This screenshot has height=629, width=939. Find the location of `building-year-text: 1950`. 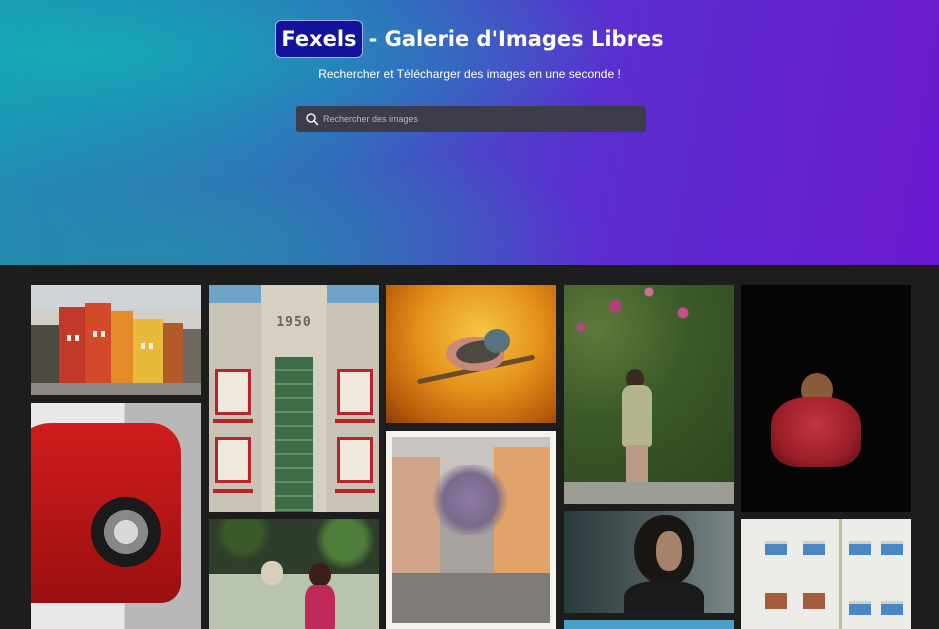

building-year-text: 1950 is located at coordinates (294, 322).